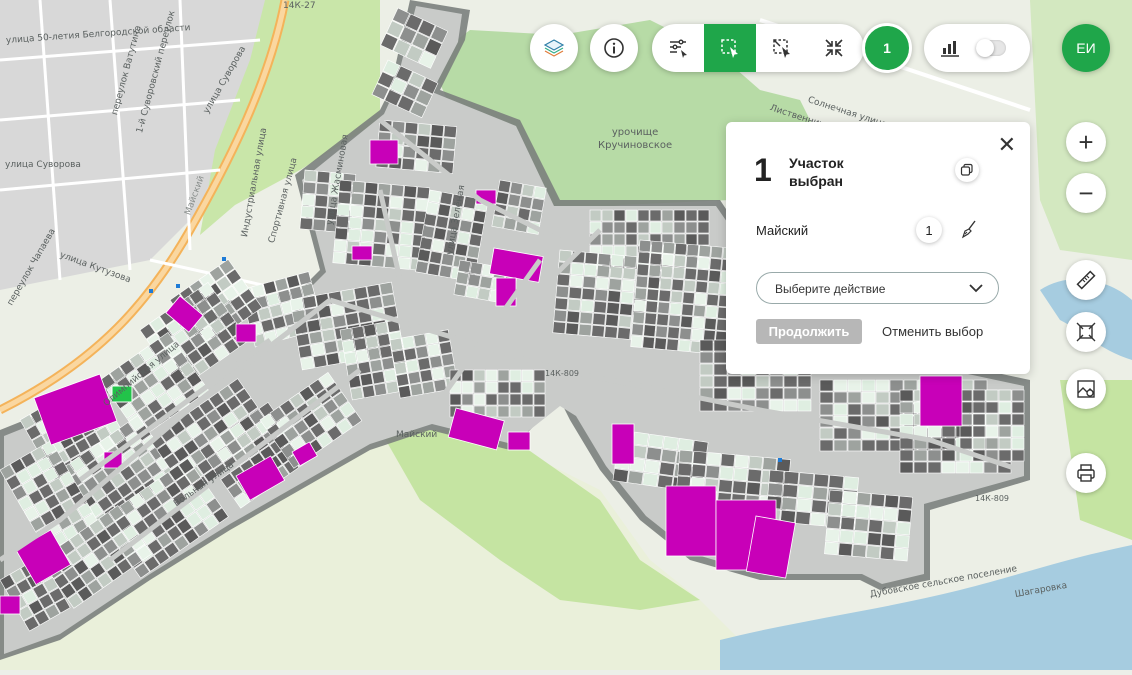 The width and height of the screenshot is (1132, 675). What do you see at coordinates (730, 48) in the screenshot?
I see `select-button` at bounding box center [730, 48].